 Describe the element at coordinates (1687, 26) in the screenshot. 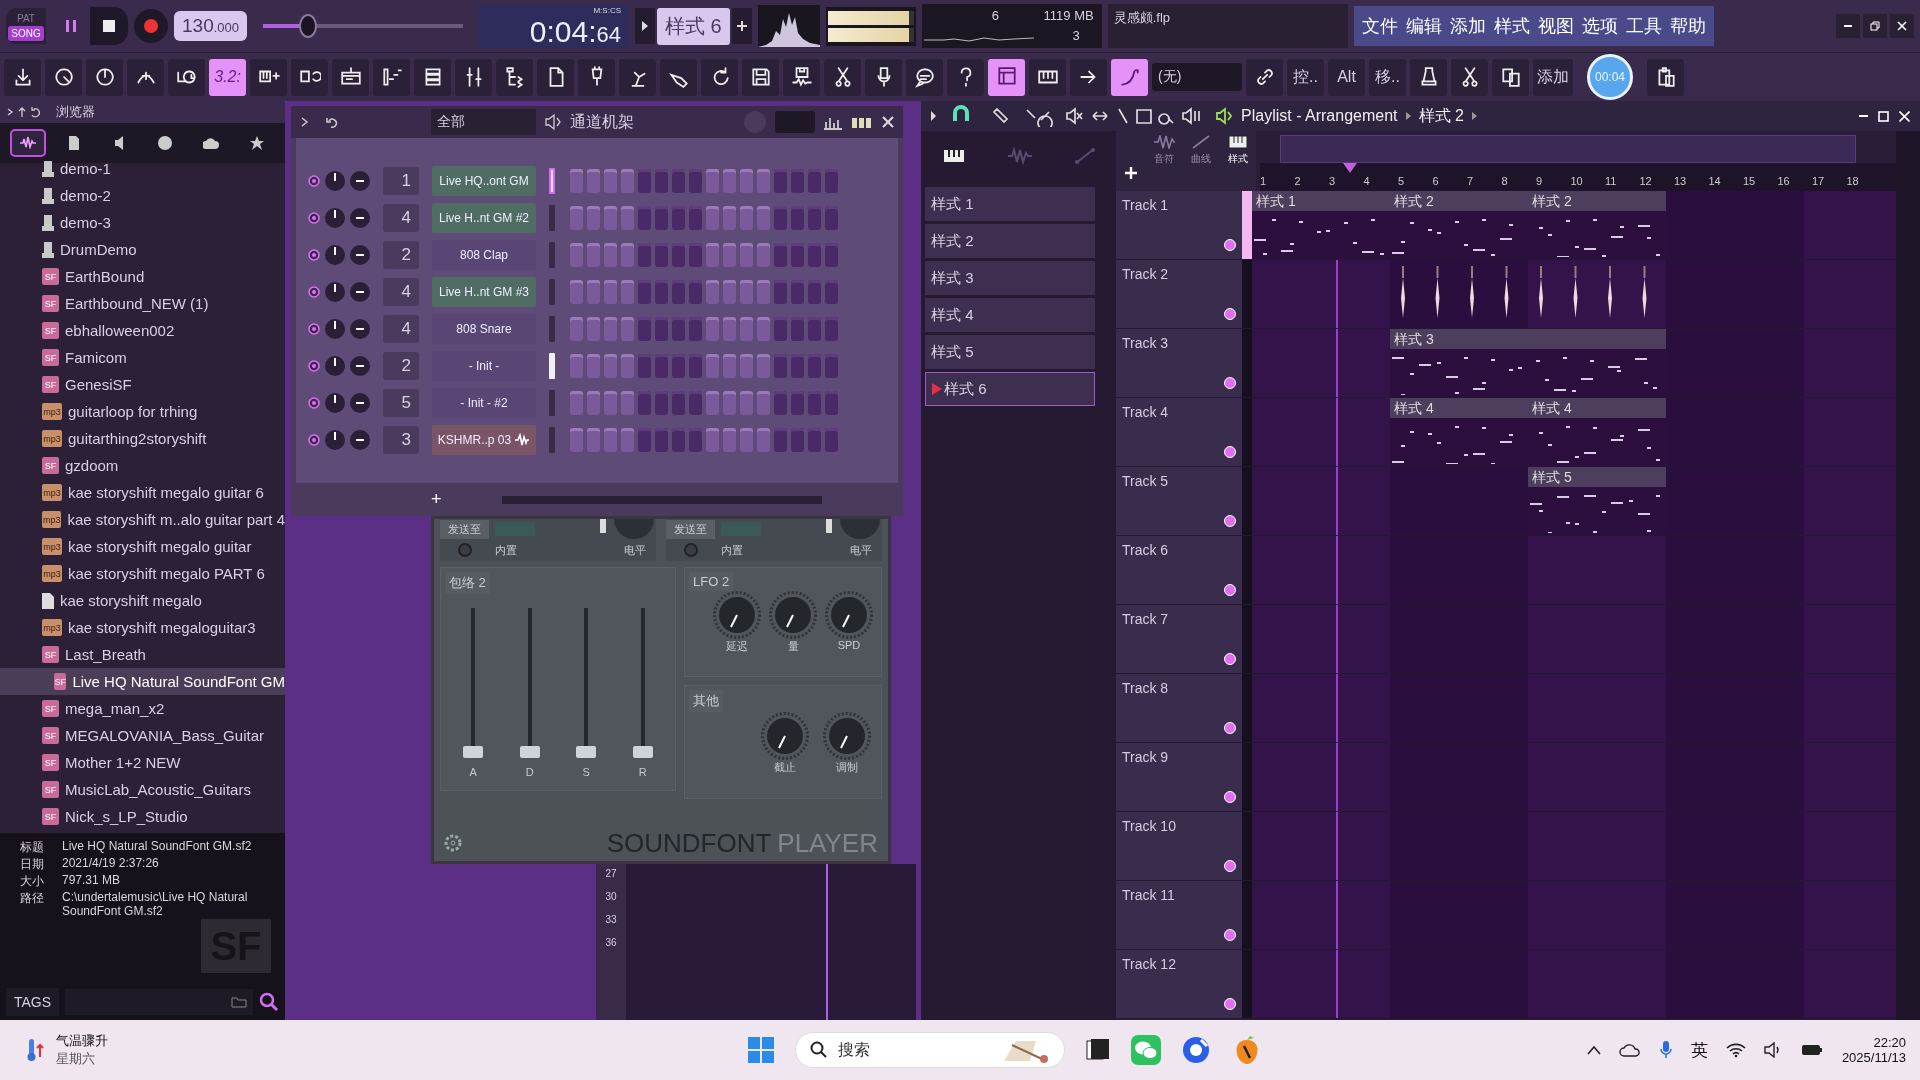

I see `menu-item: 帮助` at that location.